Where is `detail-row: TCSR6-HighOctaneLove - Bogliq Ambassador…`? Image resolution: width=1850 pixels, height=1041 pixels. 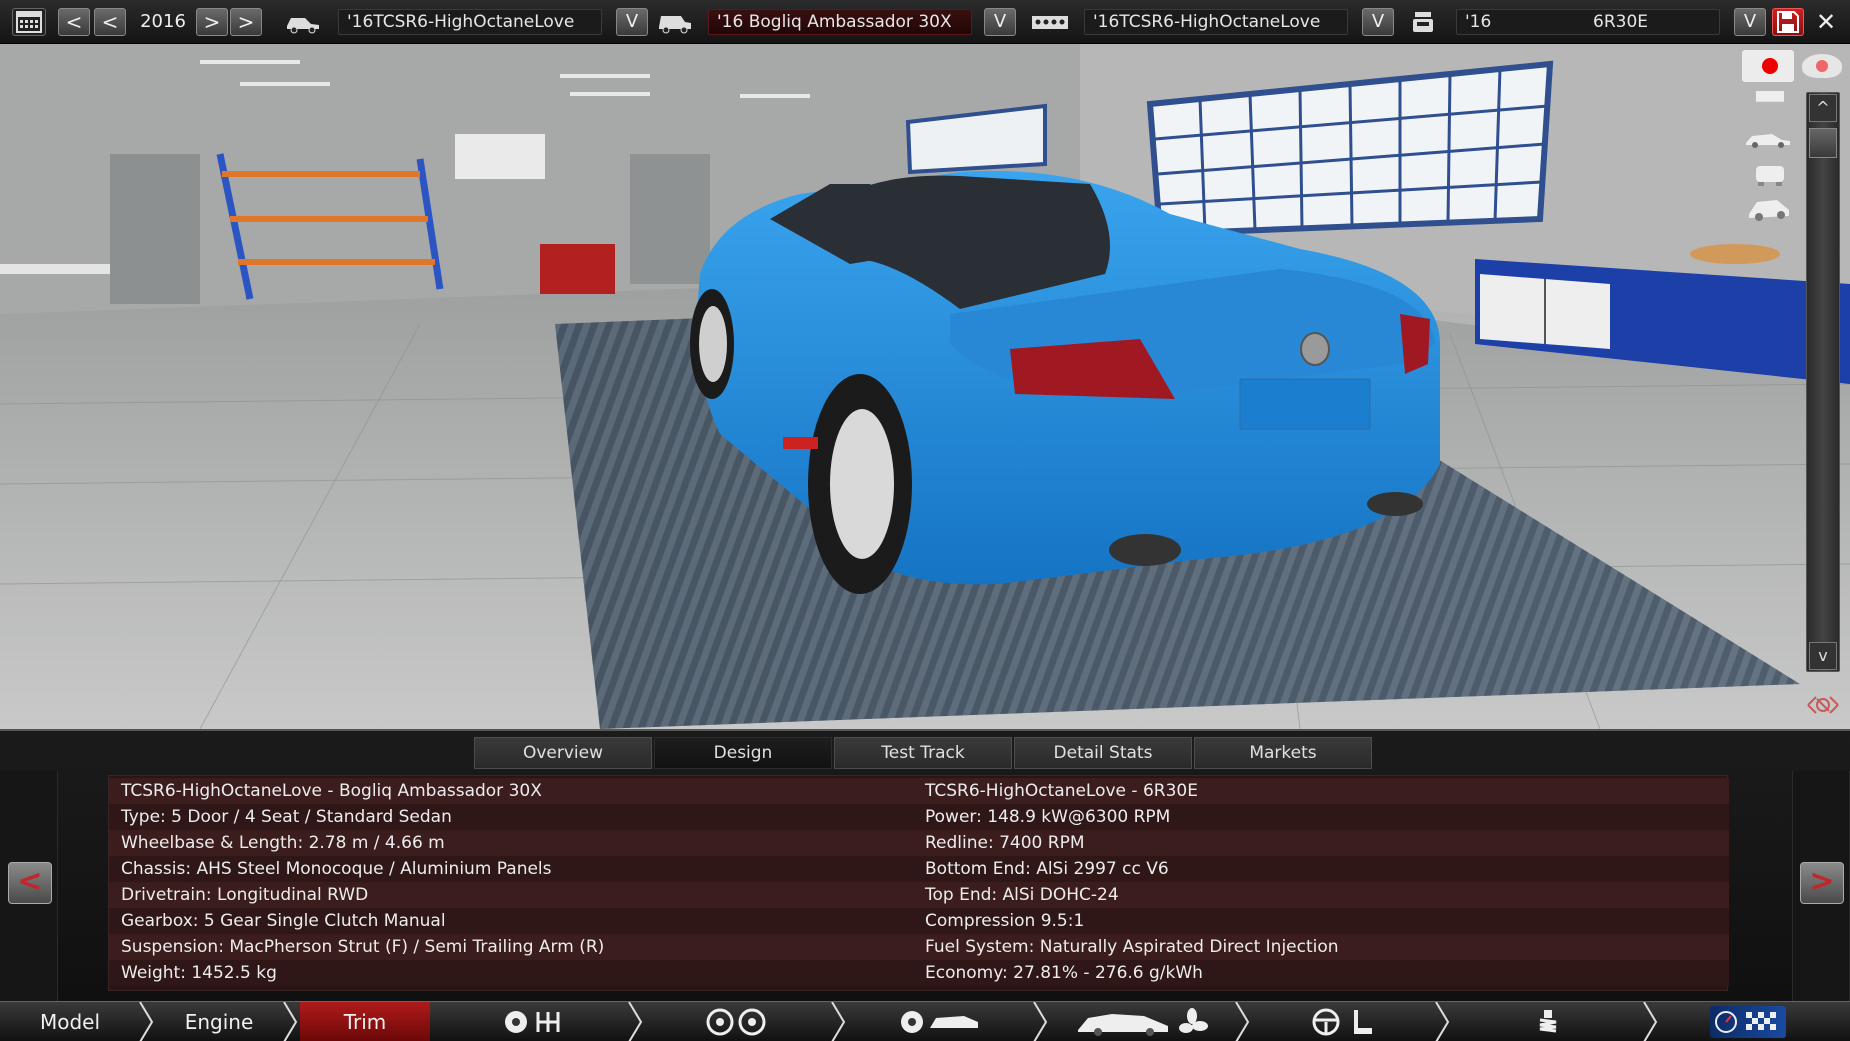
detail-row: TCSR6-HighOctaneLove - Bogliq Ambassador… is located at coordinates (919, 791).